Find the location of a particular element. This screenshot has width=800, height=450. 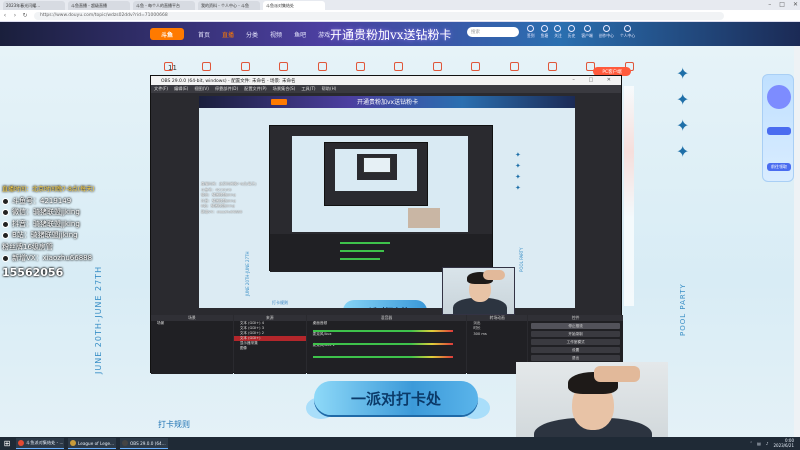

network-icon: ▤ is located at coordinates (759, 443).